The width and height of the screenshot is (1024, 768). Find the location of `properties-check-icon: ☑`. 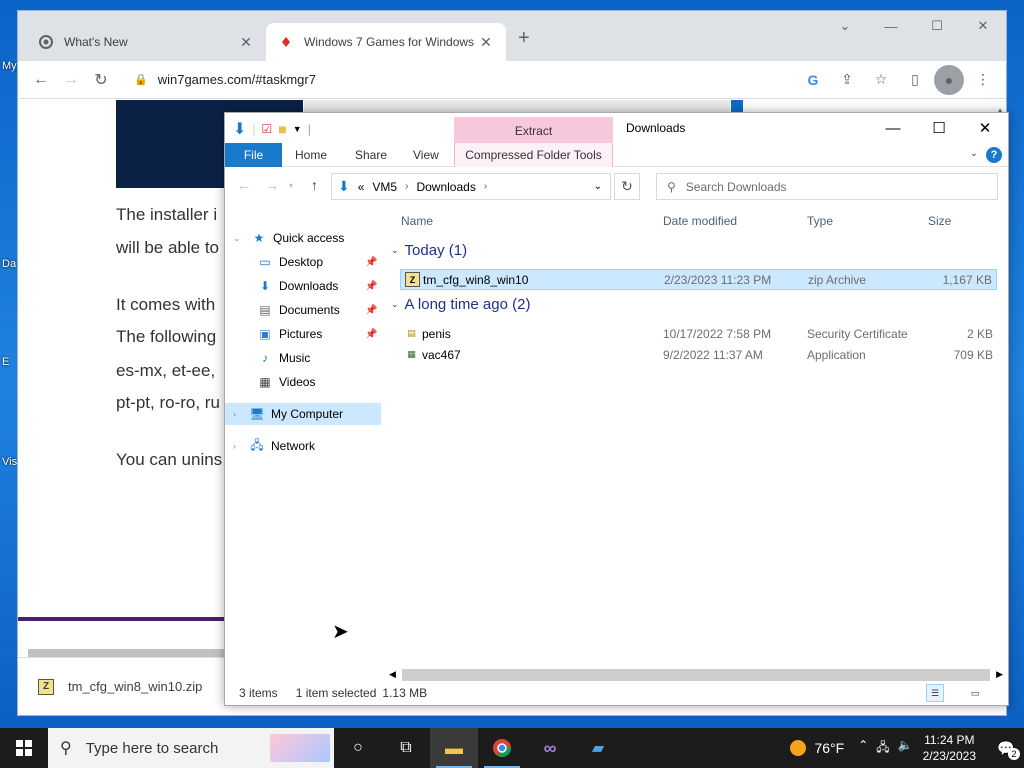

properties-check-icon: ☑ is located at coordinates (267, 129).